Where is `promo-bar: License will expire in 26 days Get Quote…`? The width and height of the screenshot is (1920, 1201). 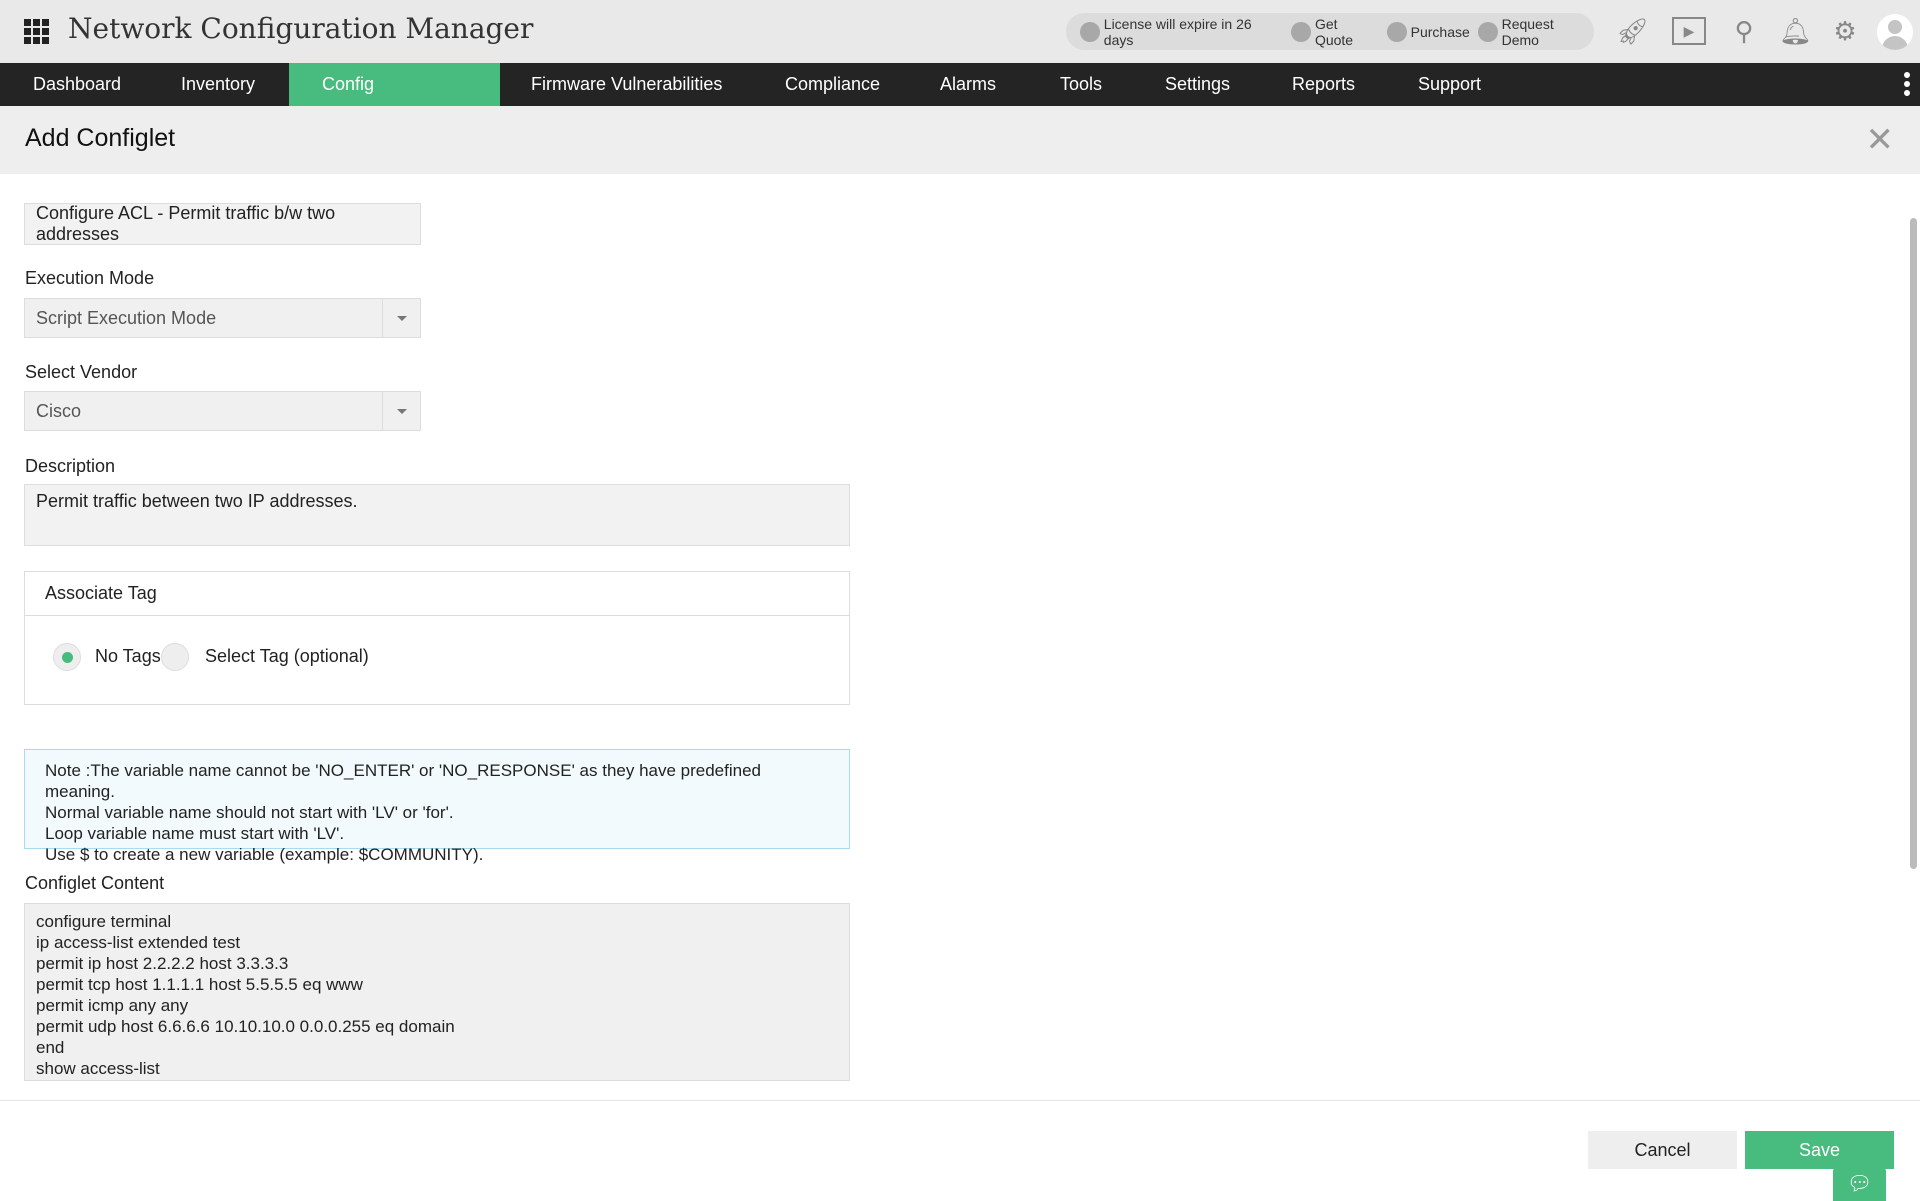 promo-bar: License will expire in 26 days Get Quote… is located at coordinates (1330, 31).